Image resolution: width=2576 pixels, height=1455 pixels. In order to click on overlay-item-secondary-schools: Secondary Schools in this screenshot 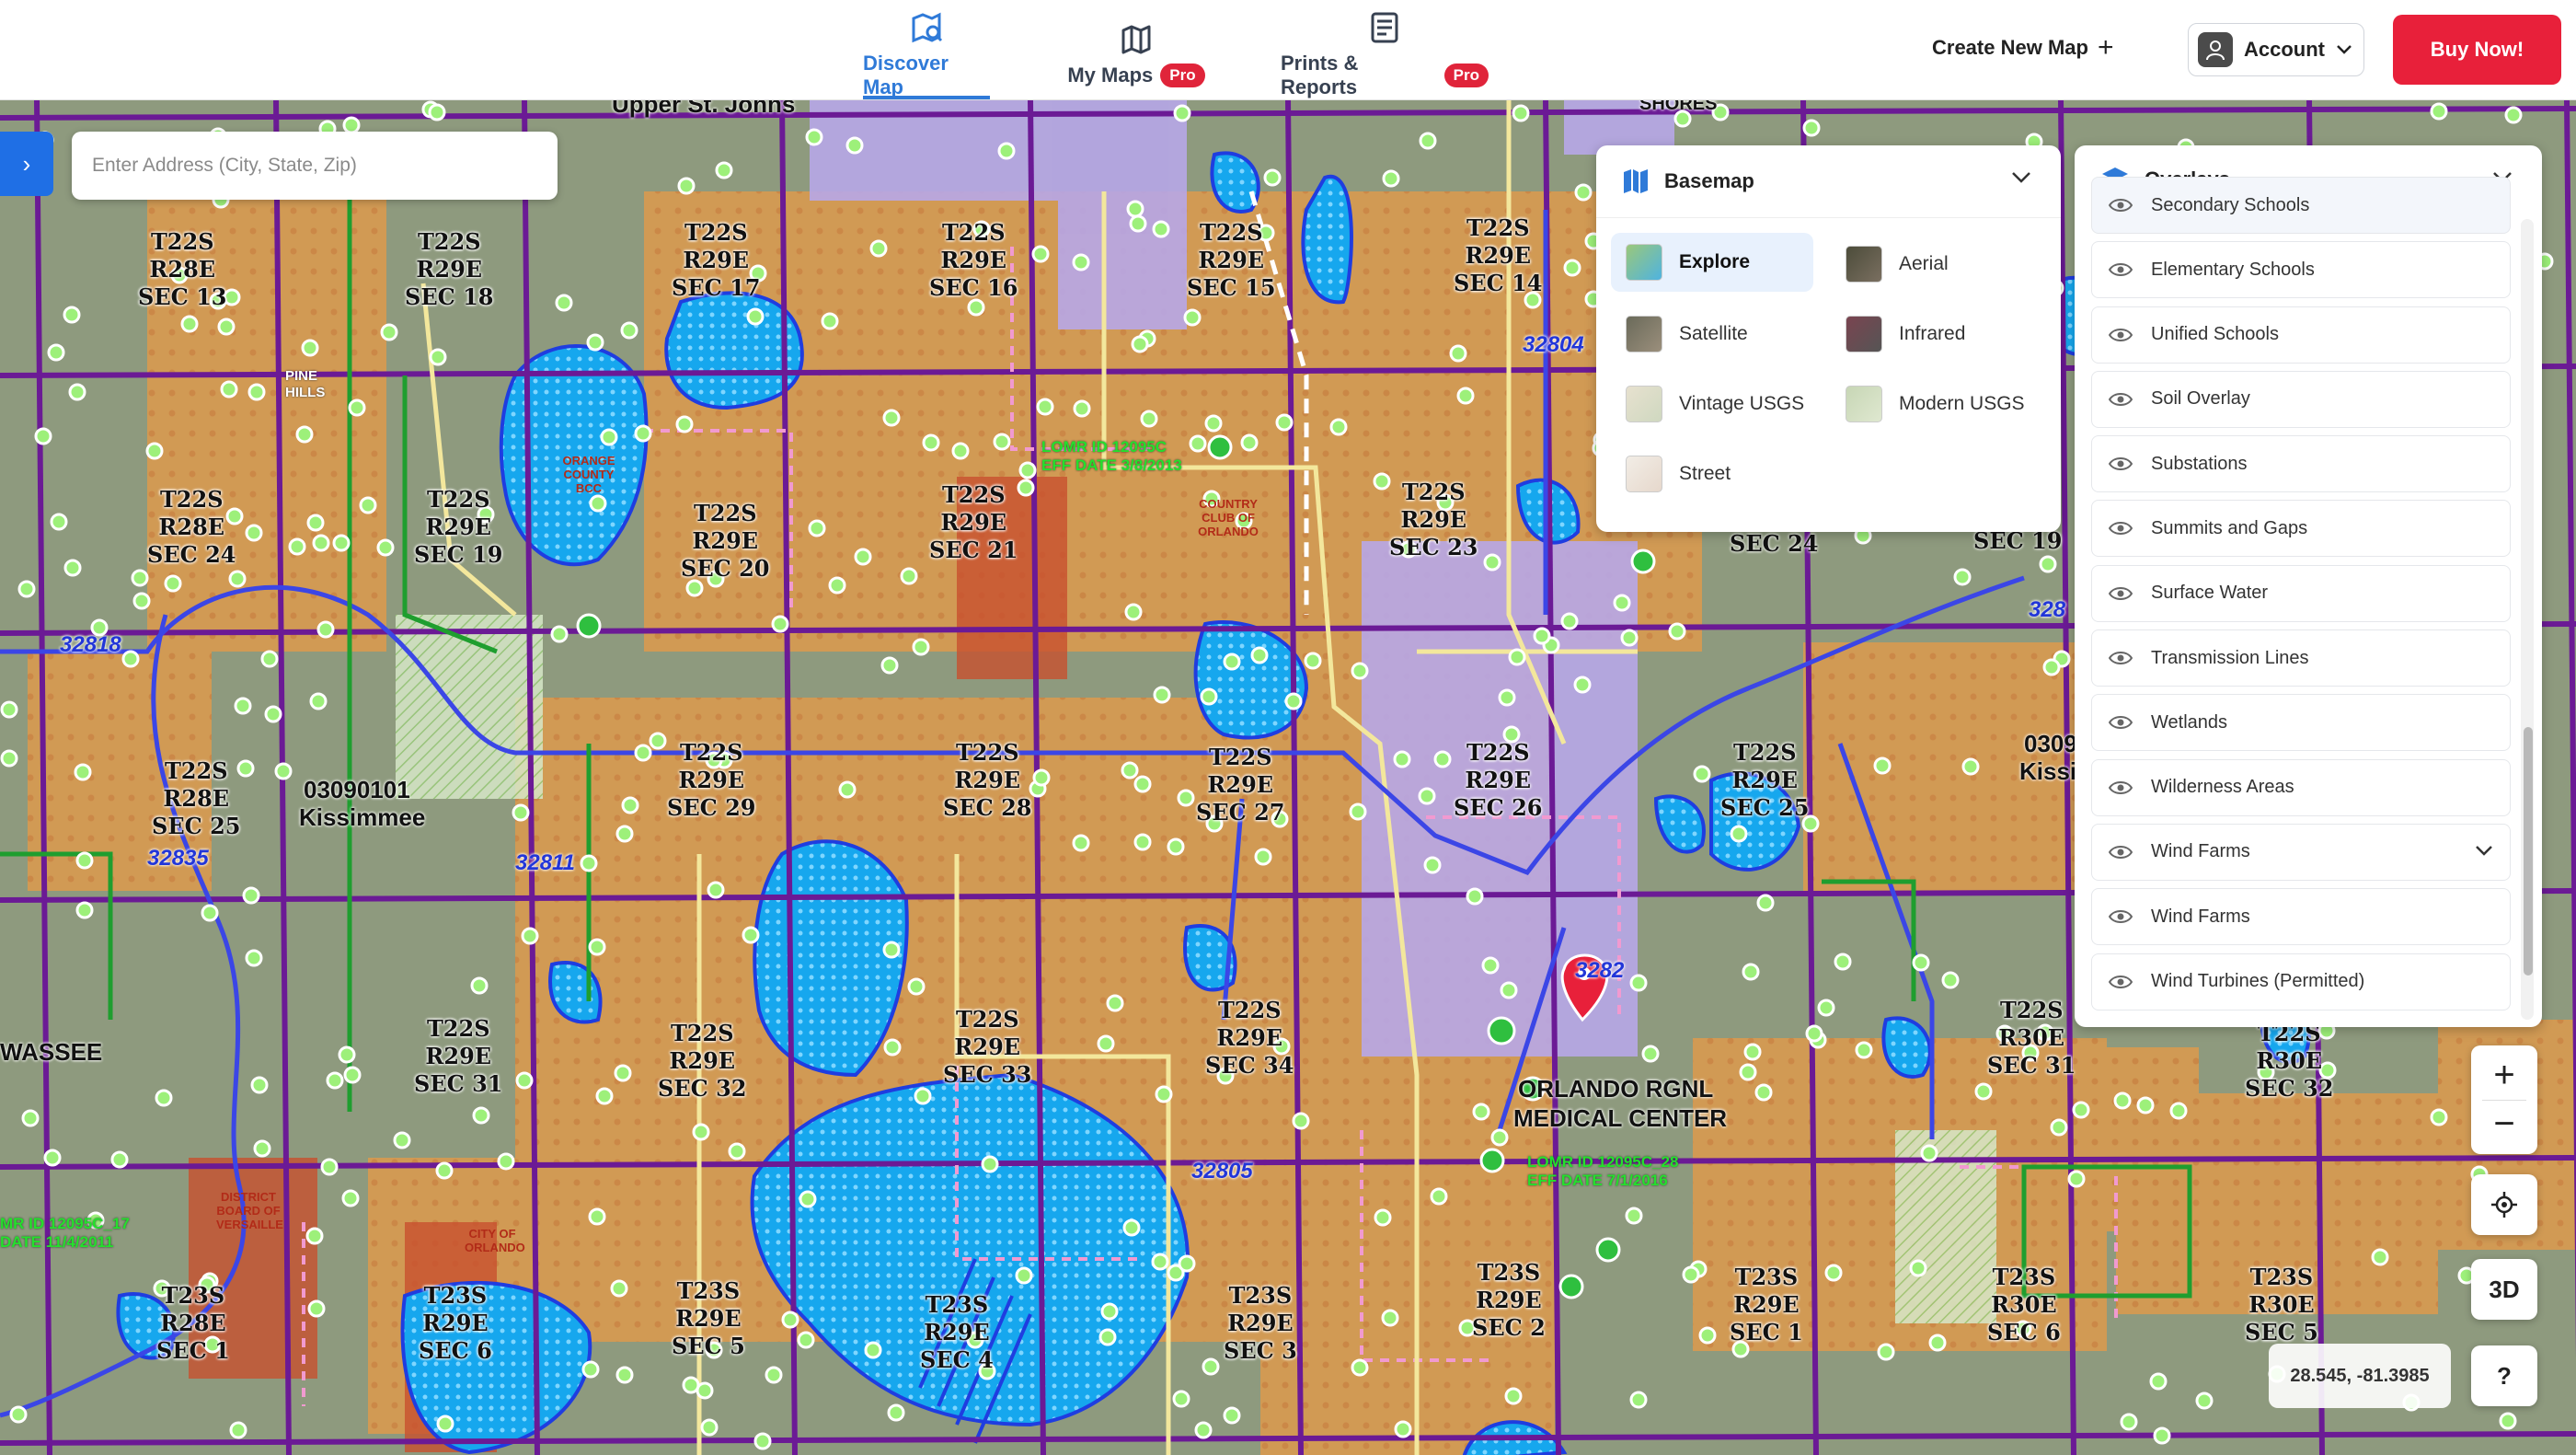, I will do `click(2301, 205)`.